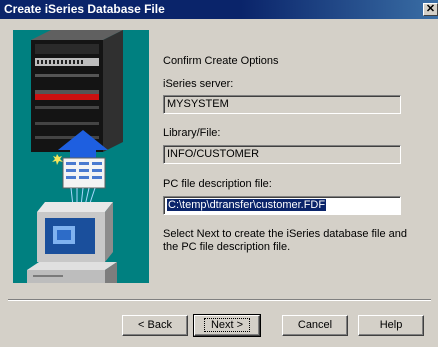 This screenshot has width=438, height=347. Describe the element at coordinates (282, 154) in the screenshot. I see `library-file-field: INFO/CUSTOMER` at that location.